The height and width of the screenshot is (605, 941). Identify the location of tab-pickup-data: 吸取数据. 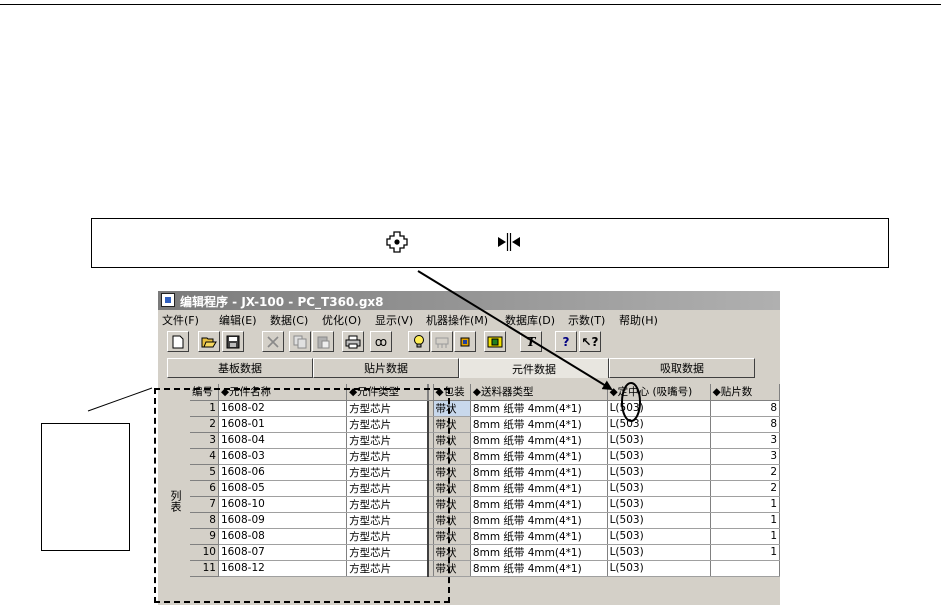
(682, 368).